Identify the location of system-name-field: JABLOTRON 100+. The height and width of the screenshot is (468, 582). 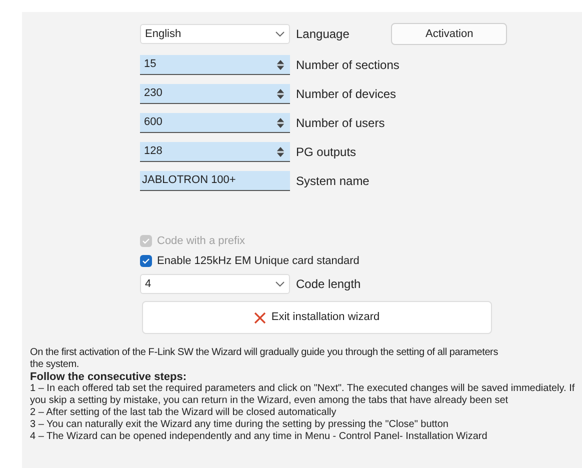
(215, 181).